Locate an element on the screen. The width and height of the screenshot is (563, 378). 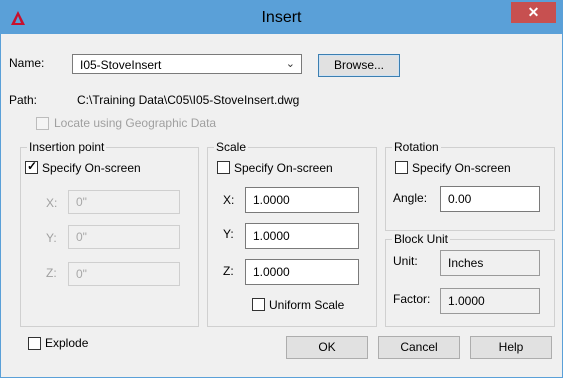
uniform-scale-label: Uniform Scale is located at coordinates (307, 305).